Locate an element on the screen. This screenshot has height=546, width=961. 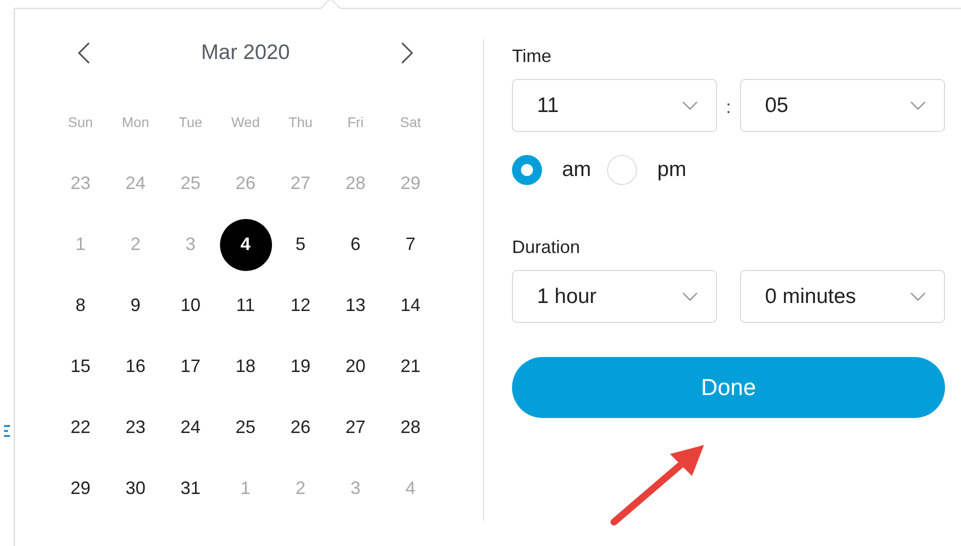
time-label: Time is located at coordinates (532, 56).